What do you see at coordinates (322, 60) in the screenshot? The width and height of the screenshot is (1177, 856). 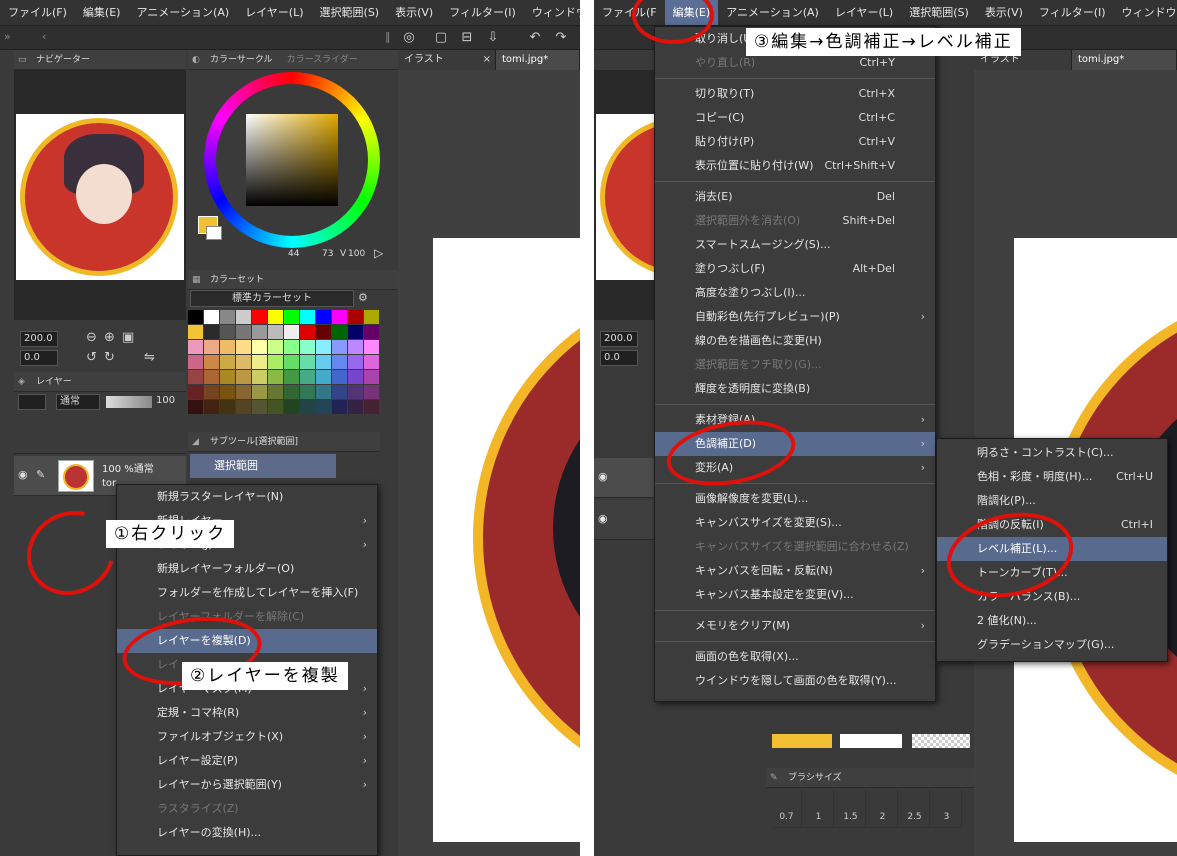 I see `color-slider-tab: カラースライダー` at bounding box center [322, 60].